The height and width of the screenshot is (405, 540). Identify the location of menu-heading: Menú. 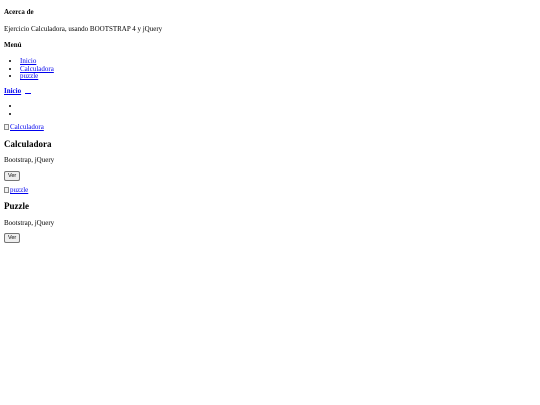
(13, 45).